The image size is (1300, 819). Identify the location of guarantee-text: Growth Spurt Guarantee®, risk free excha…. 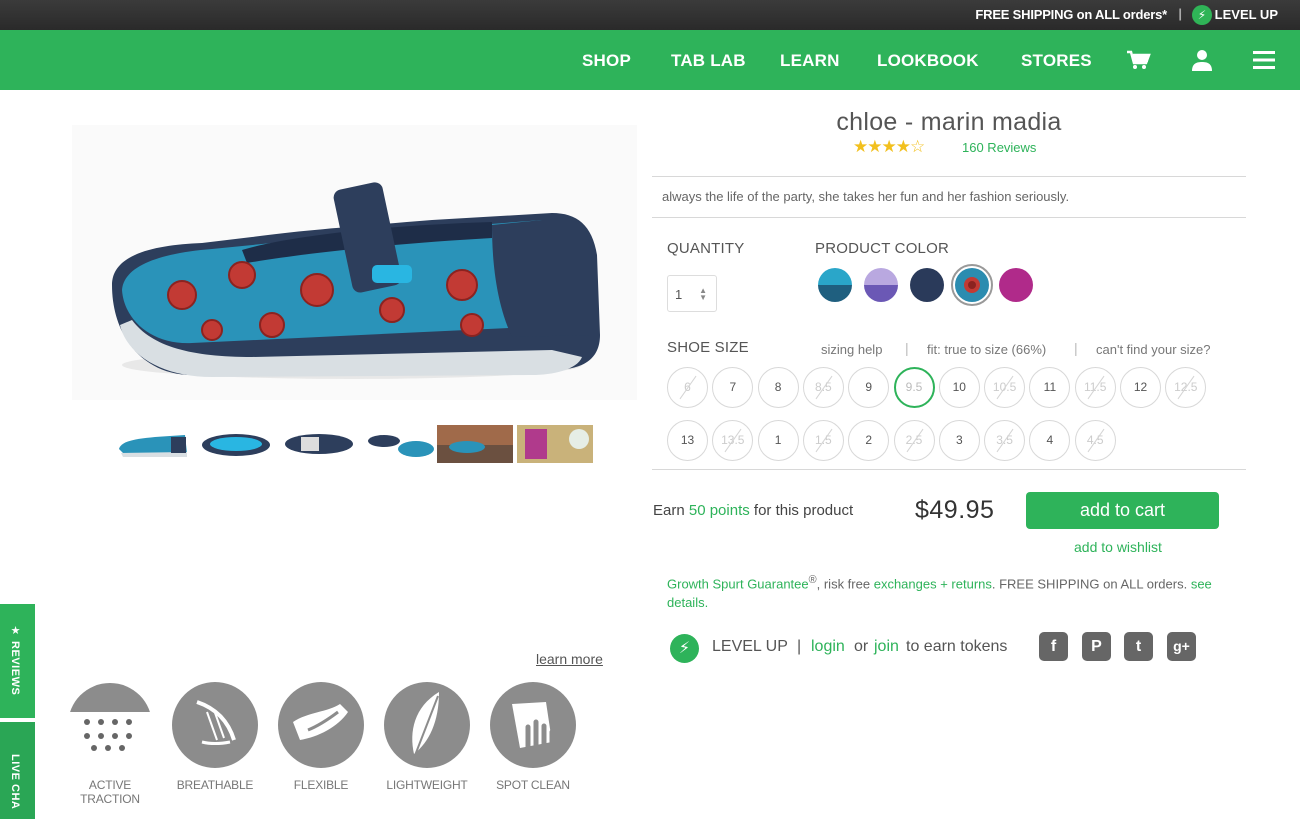
(939, 591).